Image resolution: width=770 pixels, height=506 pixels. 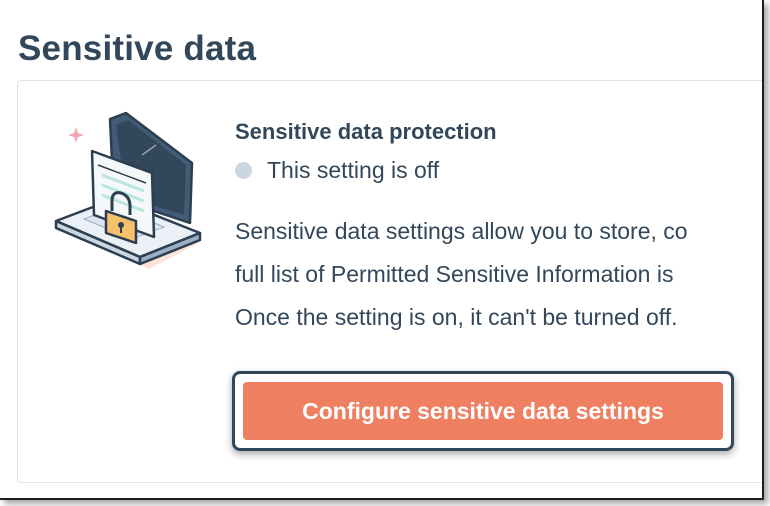 What do you see at coordinates (243, 170) in the screenshot?
I see `status-dot-icon` at bounding box center [243, 170].